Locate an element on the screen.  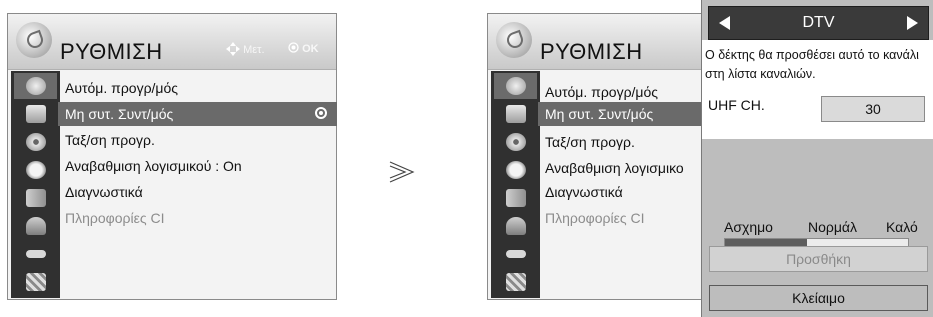
add-button: Προσθήκη is located at coordinates (818, 259).